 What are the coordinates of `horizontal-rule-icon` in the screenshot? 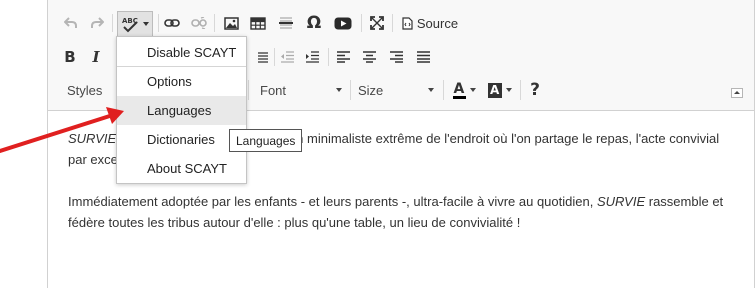 It's located at (286, 23).